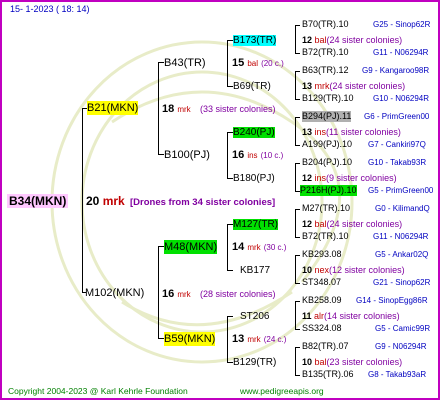  What do you see at coordinates (238, 155) in the screenshot?
I see `gen2-number: 16` at bounding box center [238, 155].